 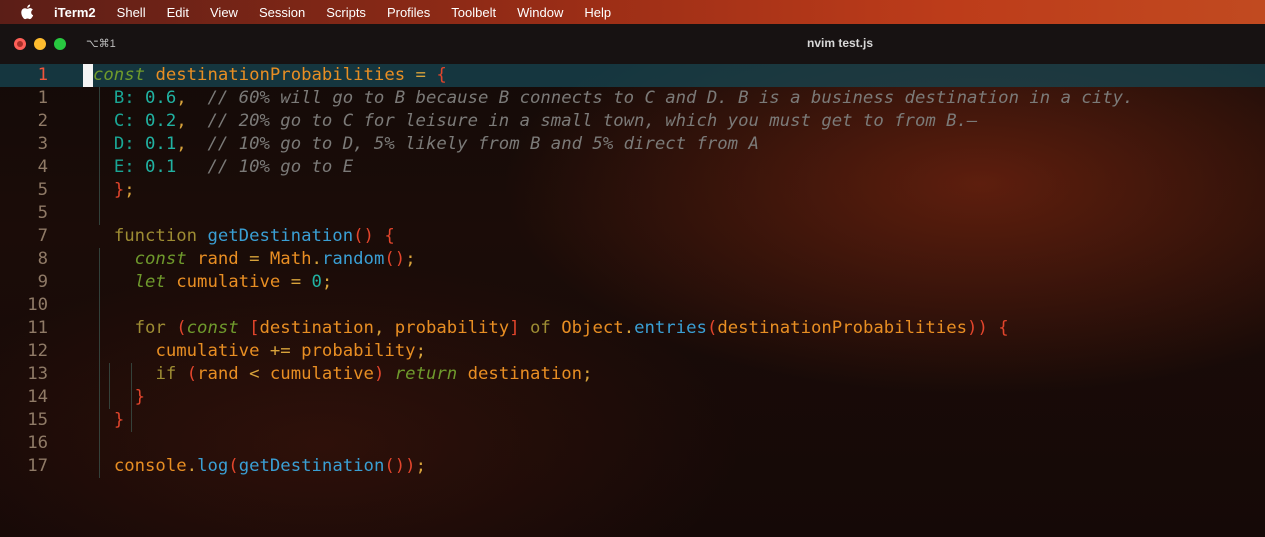 I want to click on code-token: ], so click(x=514, y=328).